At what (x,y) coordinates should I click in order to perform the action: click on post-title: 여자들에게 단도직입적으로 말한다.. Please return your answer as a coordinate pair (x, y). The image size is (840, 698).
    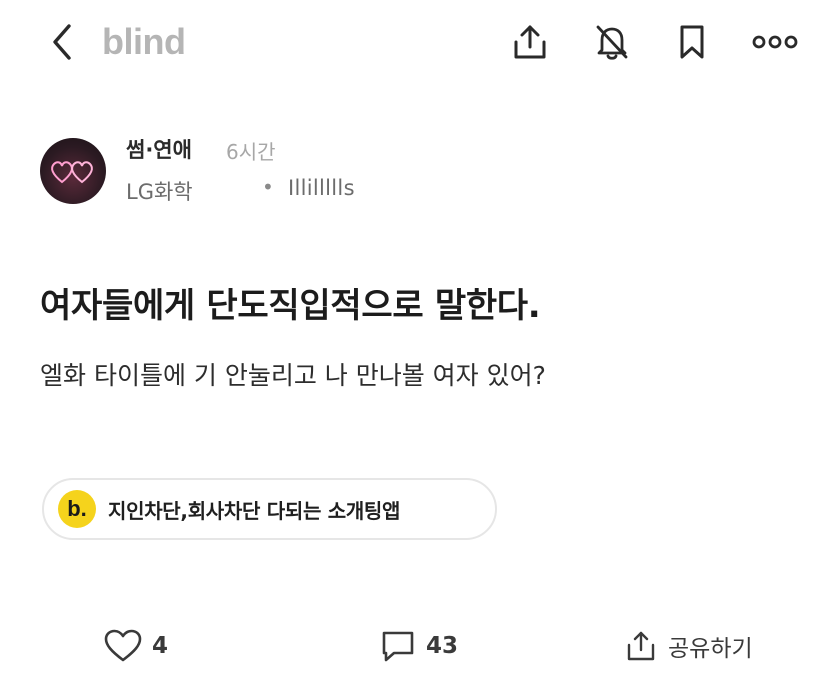
    Looking at the image, I should click on (290, 306).